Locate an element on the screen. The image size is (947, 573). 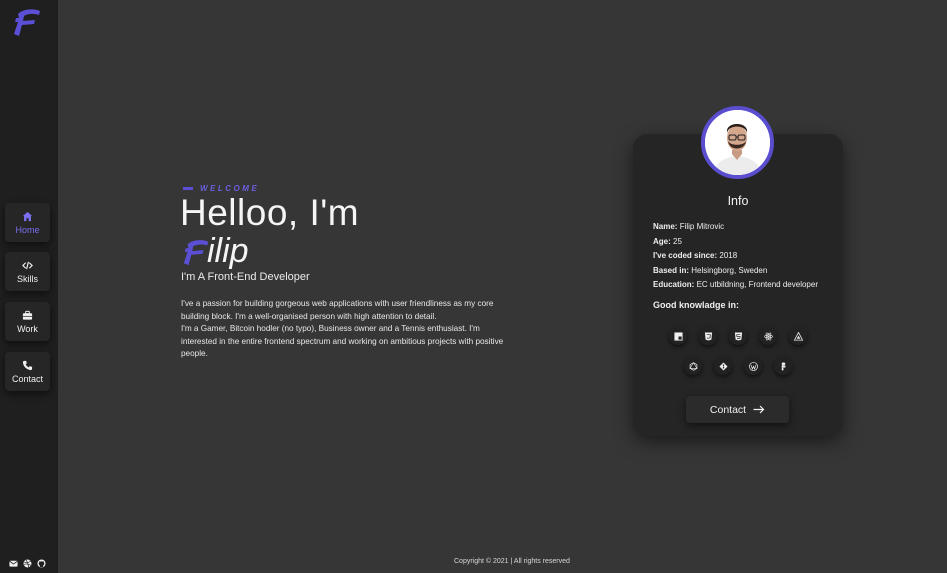
brand-logo is located at coordinates (27, 22).